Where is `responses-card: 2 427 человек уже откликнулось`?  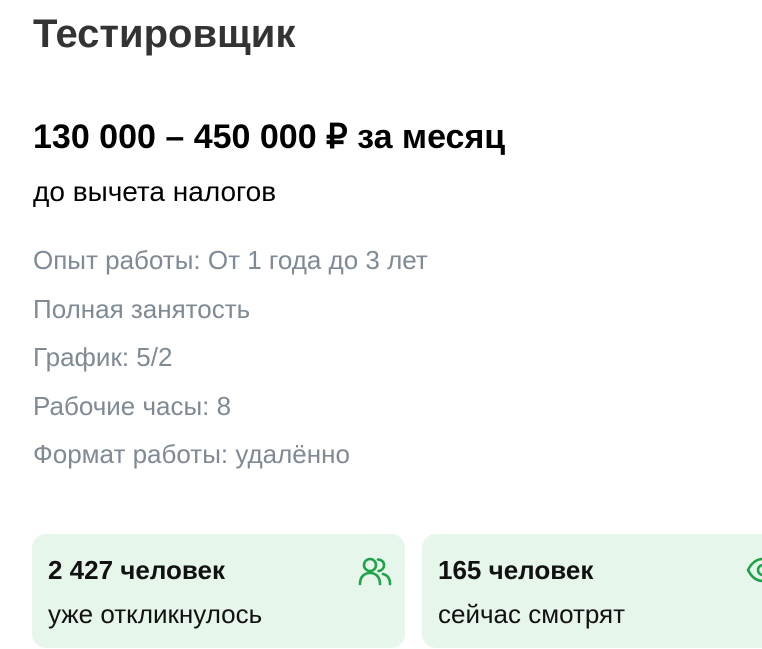 responses-card: 2 427 человек уже откликнулось is located at coordinates (218, 591).